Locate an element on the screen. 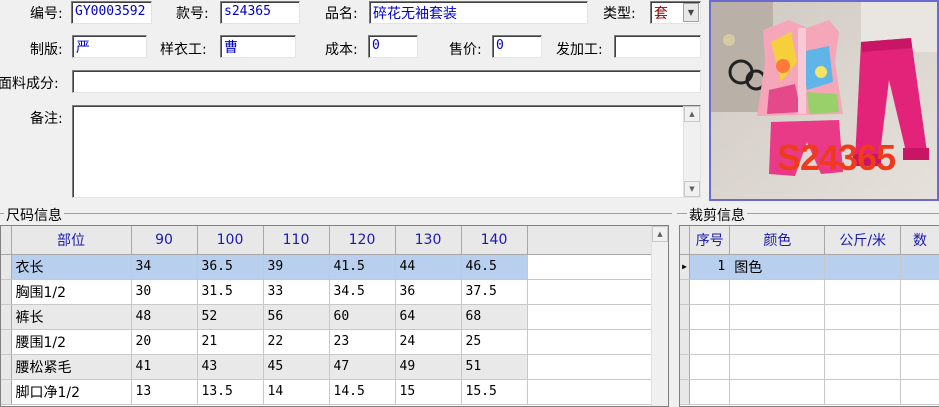 The width and height of the screenshot is (939, 407). table-cell: 60 is located at coordinates (362, 317).